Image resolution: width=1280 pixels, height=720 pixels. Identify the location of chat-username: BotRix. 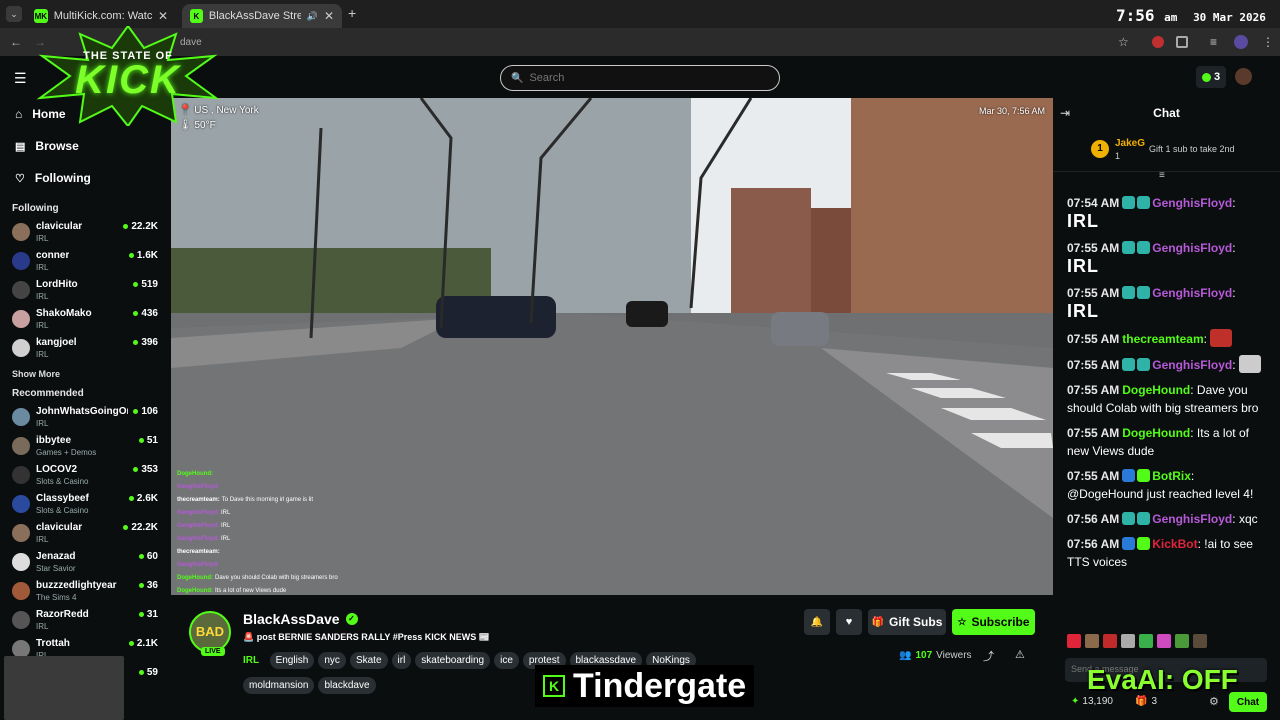
(1171, 476).